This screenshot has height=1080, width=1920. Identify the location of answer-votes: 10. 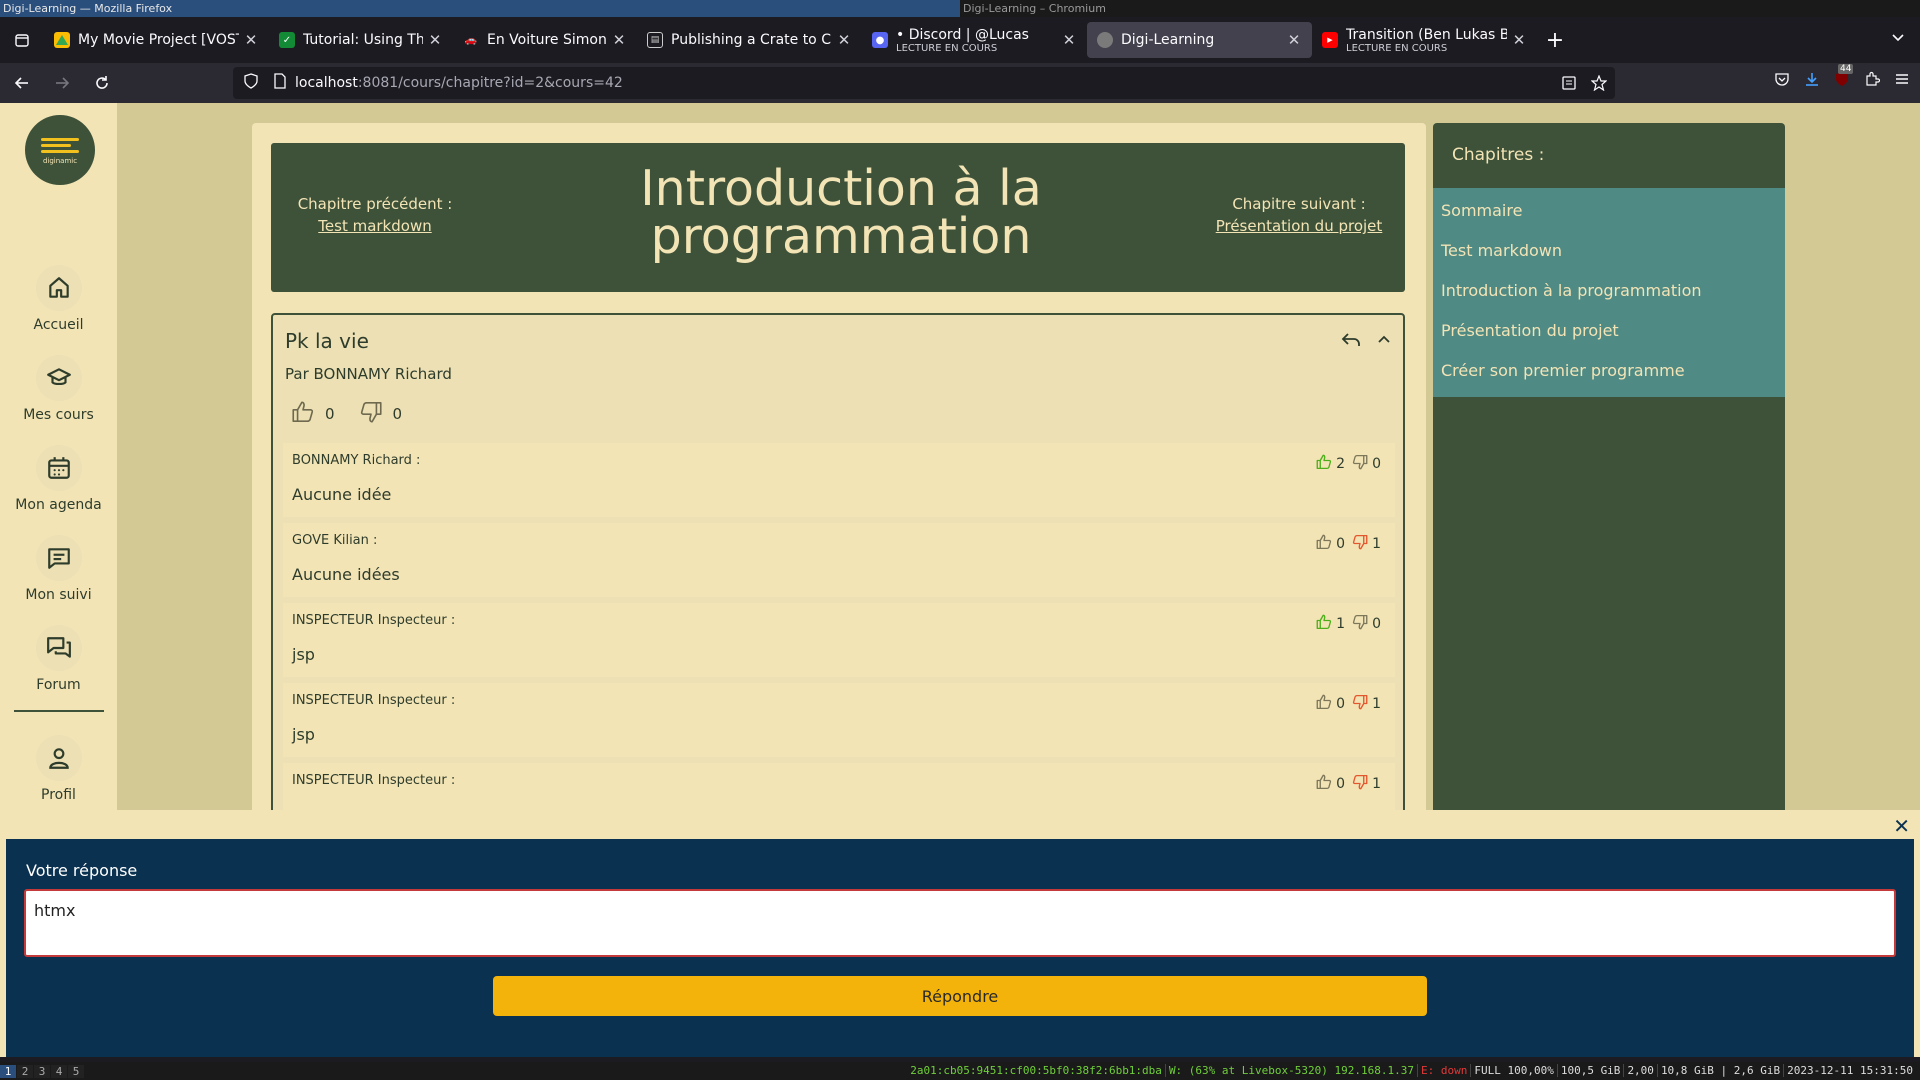
(1351, 624).